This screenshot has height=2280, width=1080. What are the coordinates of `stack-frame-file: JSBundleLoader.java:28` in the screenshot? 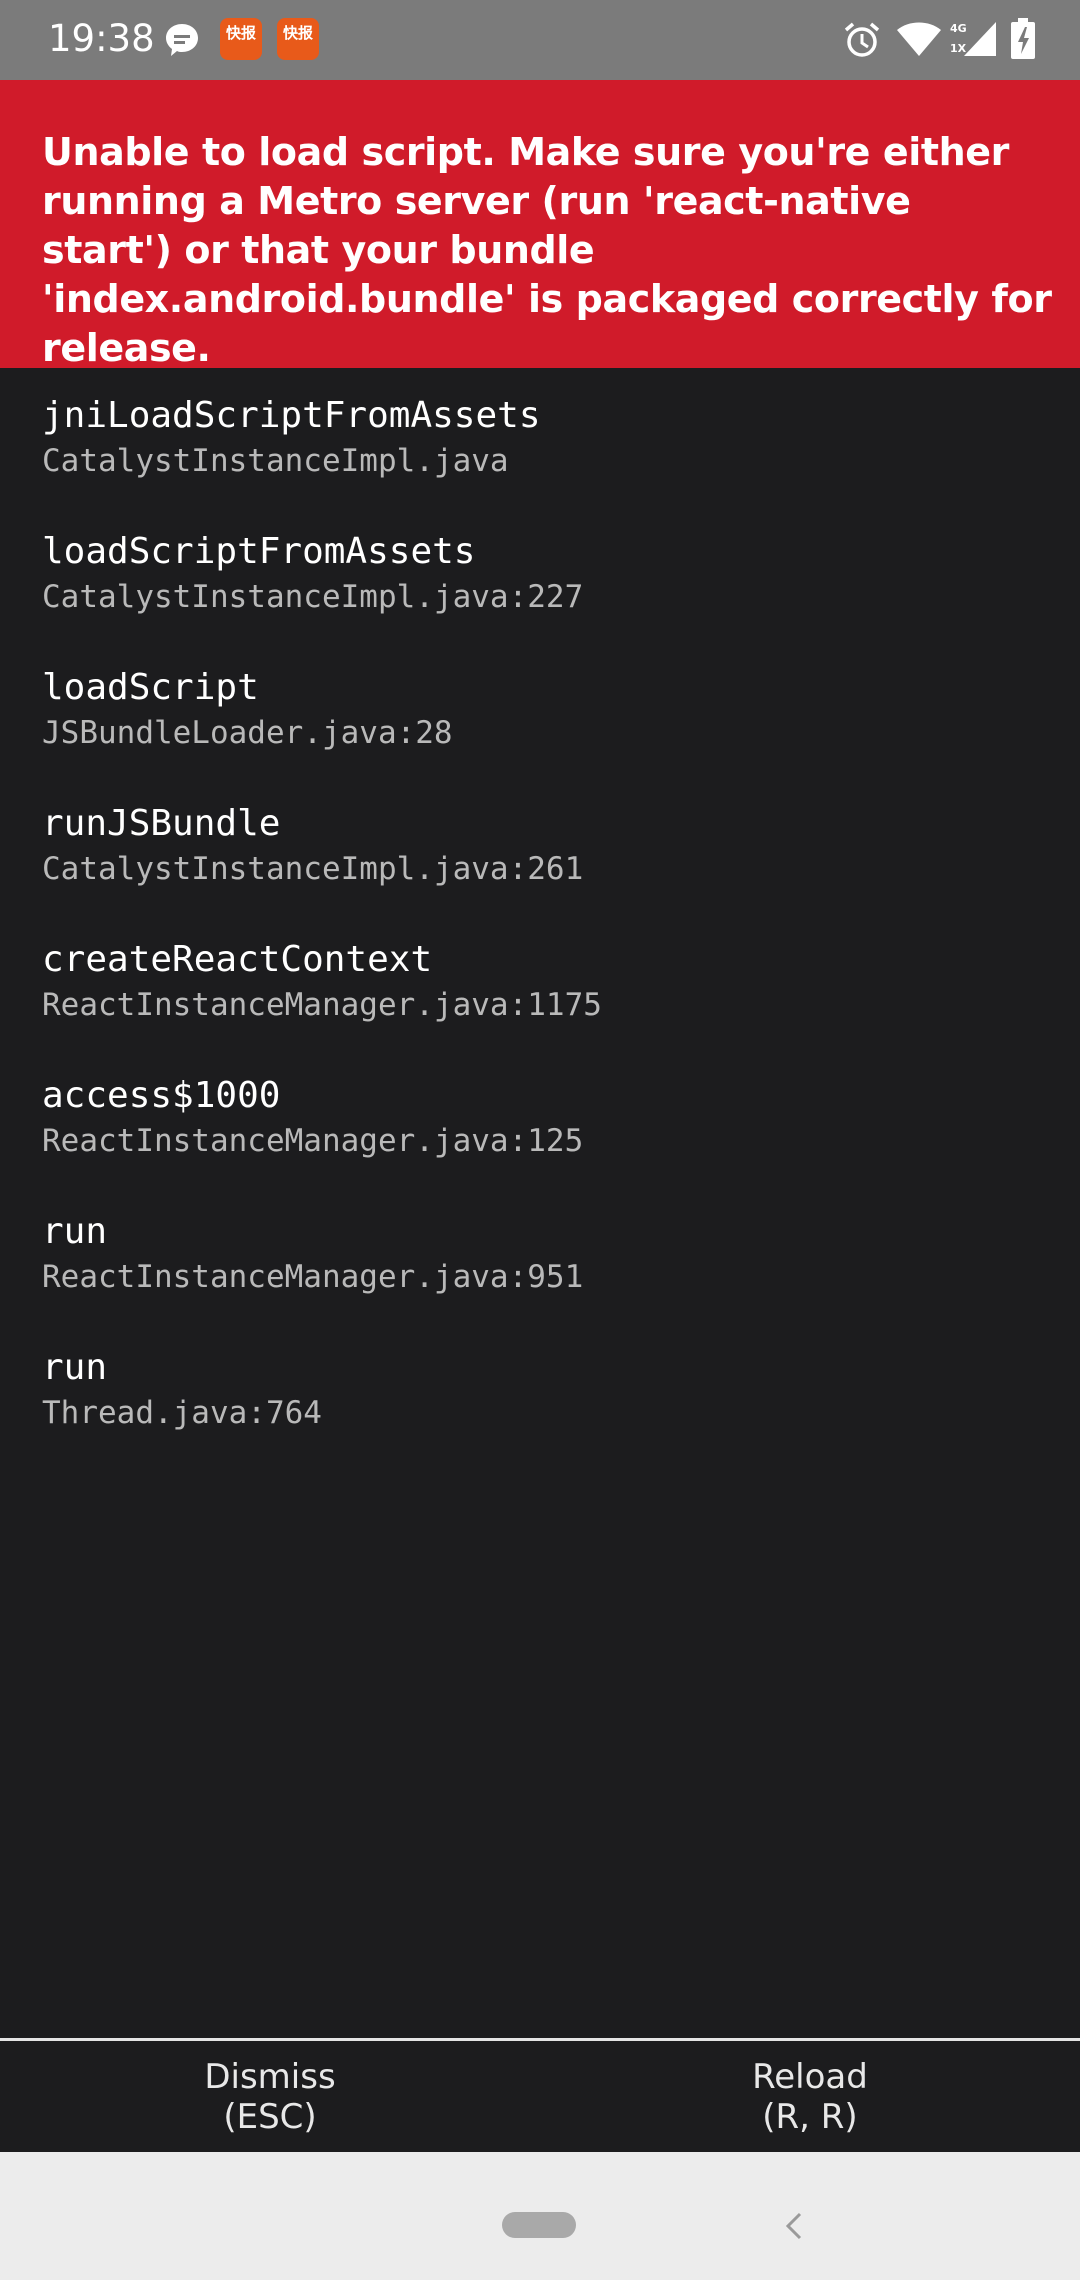 It's located at (247, 733).